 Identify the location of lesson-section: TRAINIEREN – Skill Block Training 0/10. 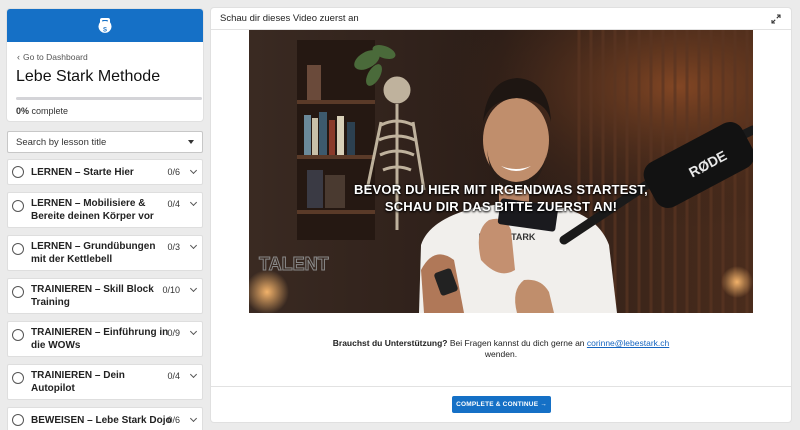
(105, 296).